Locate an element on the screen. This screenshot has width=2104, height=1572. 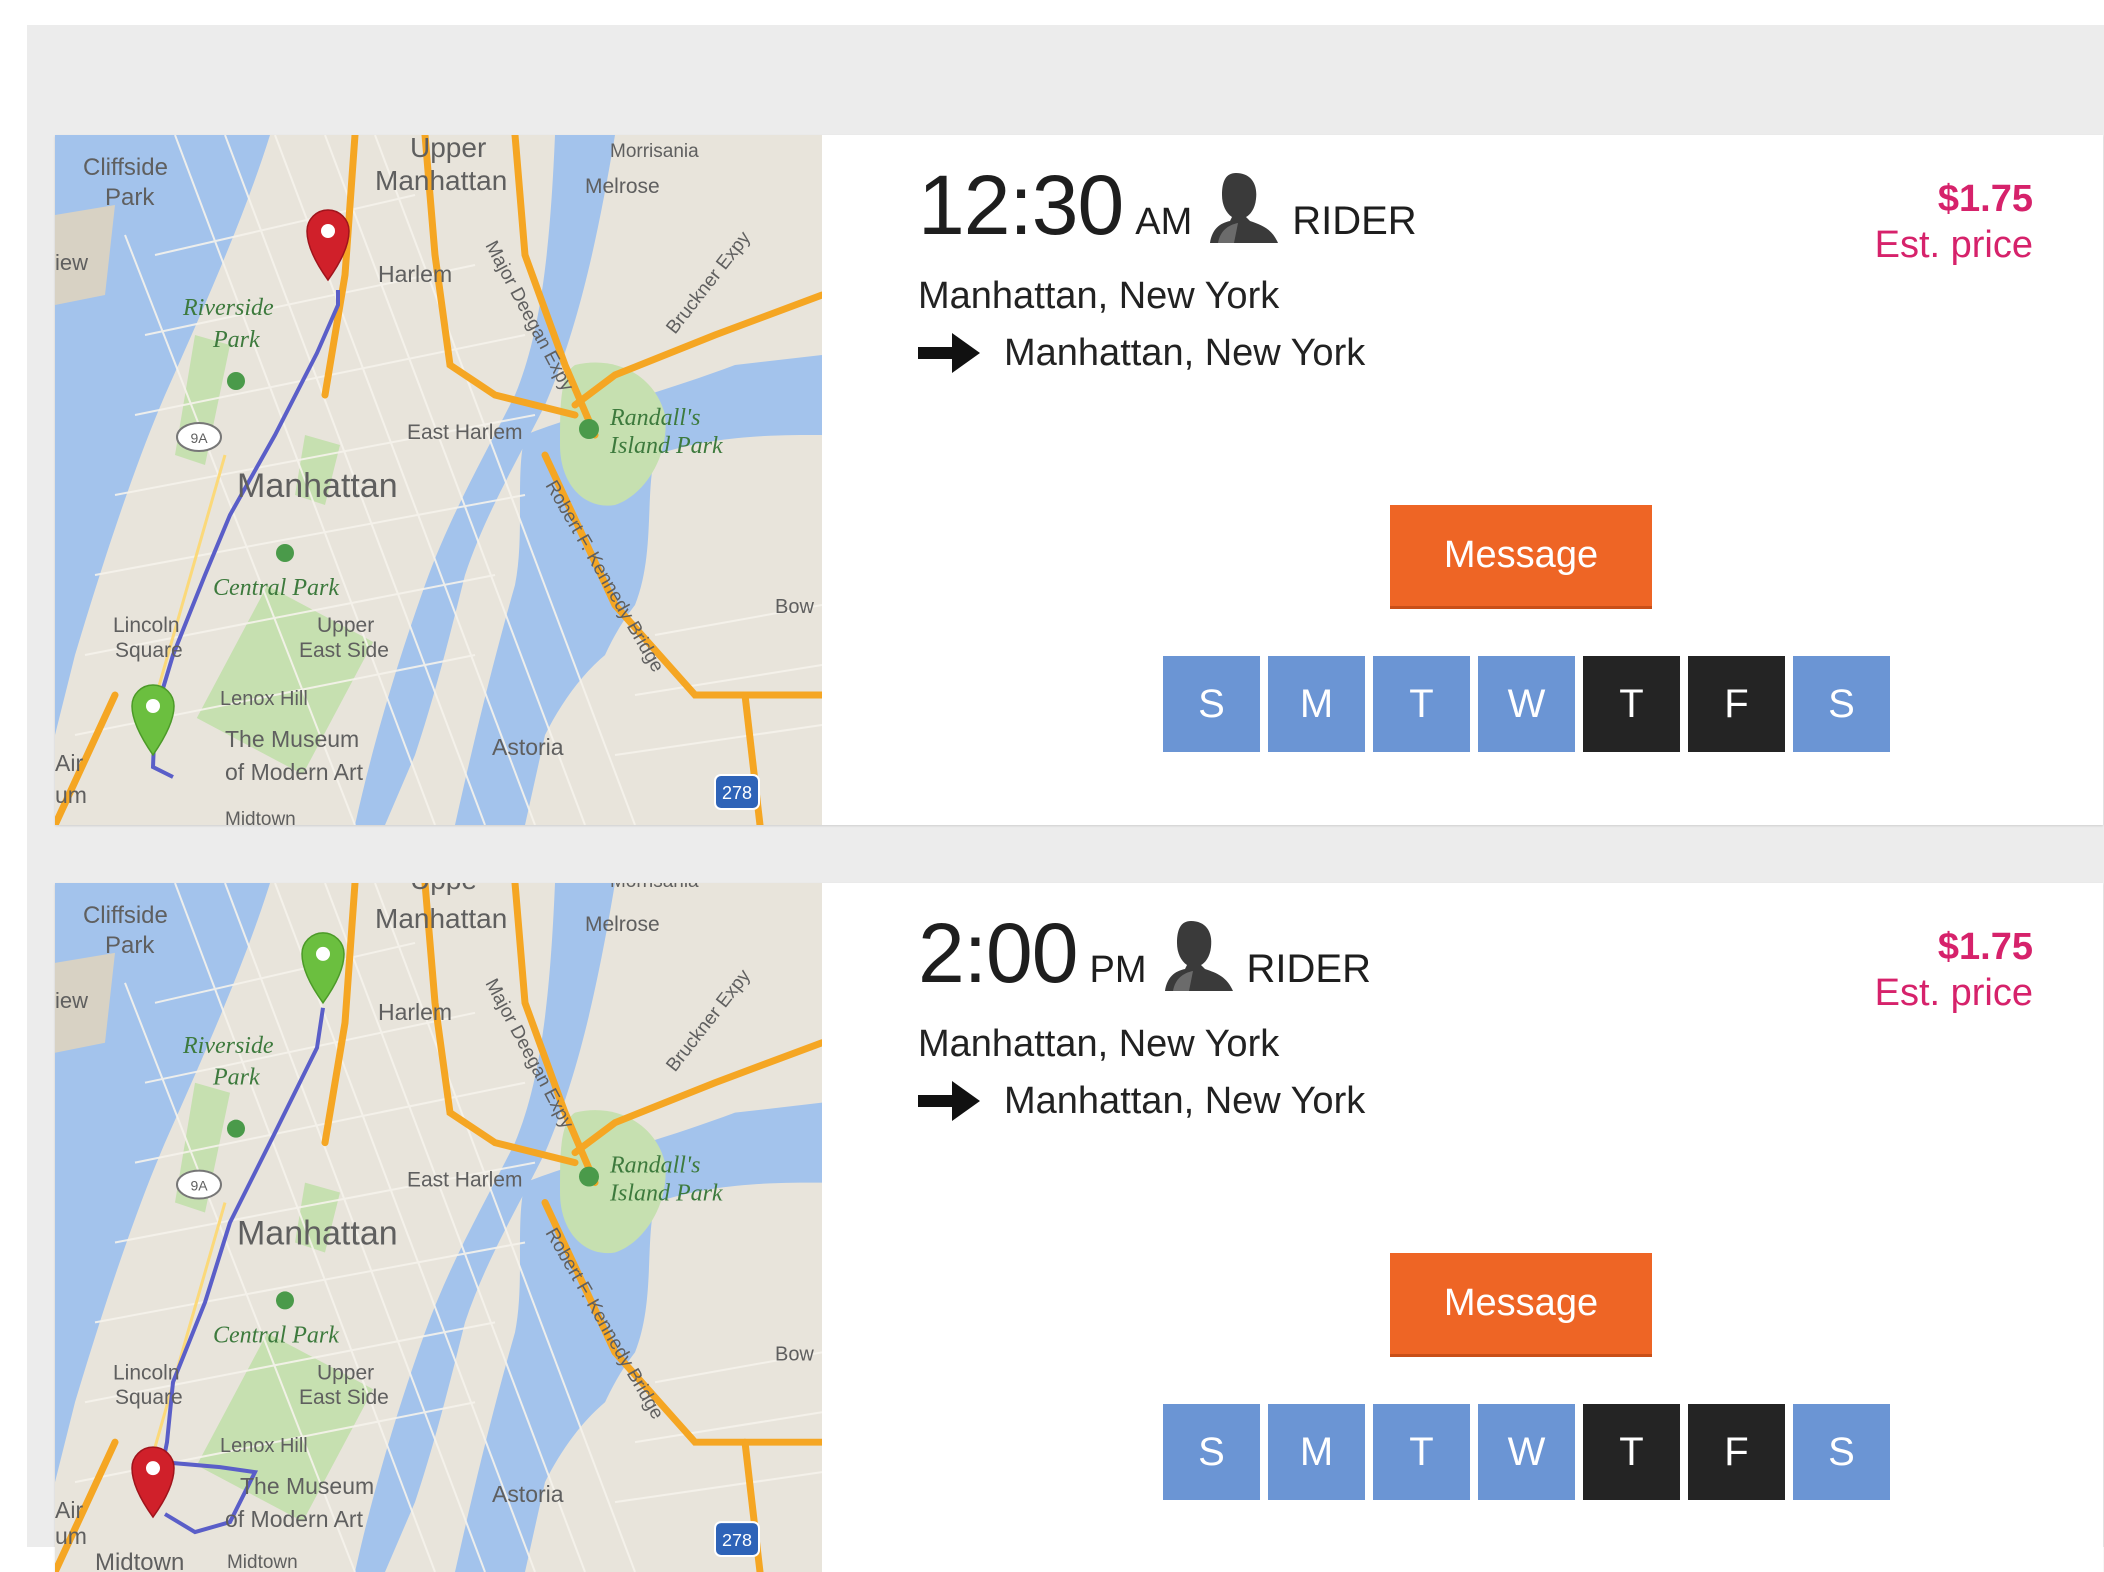
svg-text: Uppe is located at coordinates (443, 889).